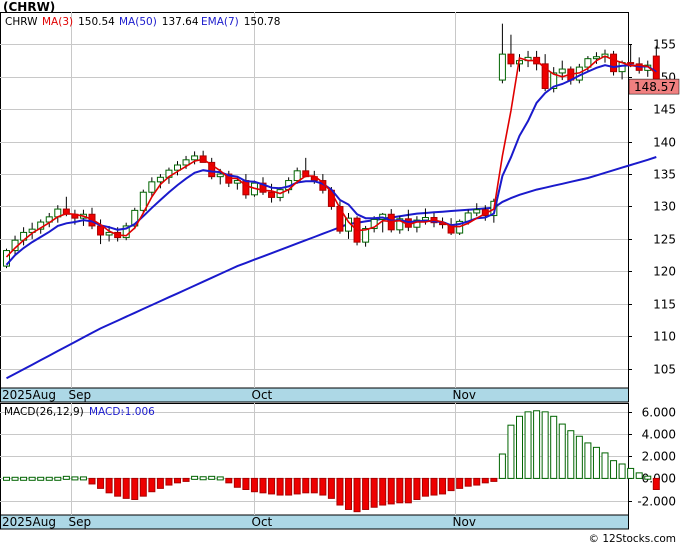 The width and height of the screenshot is (680, 550). What do you see at coordinates (664, 337) in the screenshot?
I see `price-ytick-label: 110` at bounding box center [664, 337].